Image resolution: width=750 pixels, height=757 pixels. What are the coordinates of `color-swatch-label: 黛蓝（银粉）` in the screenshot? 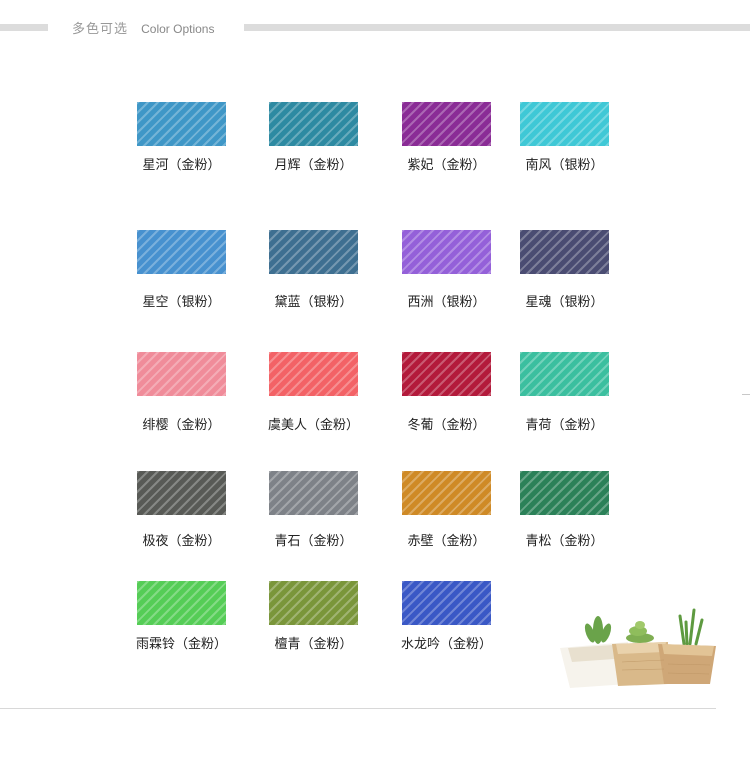 It's located at (313, 302).